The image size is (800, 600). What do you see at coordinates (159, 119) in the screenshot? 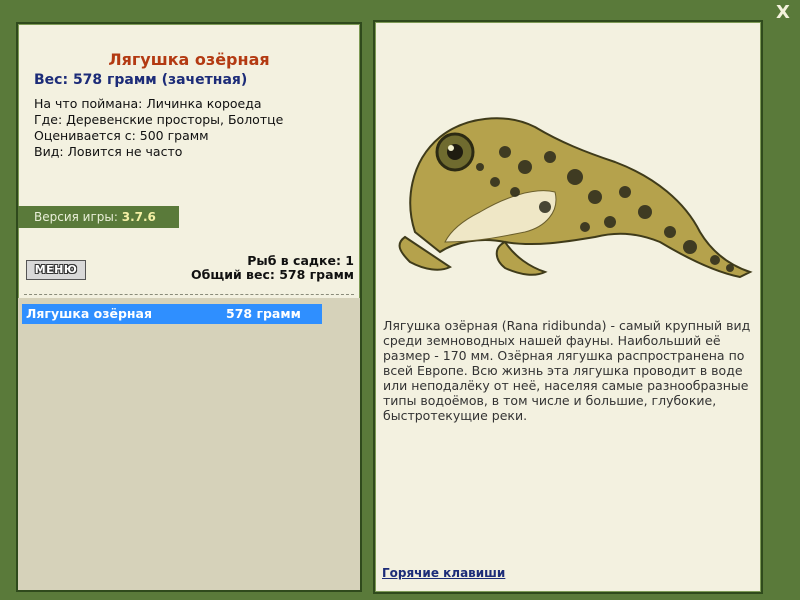
I see `caught-where: Где: Деревенские просторы, Болотце` at bounding box center [159, 119].